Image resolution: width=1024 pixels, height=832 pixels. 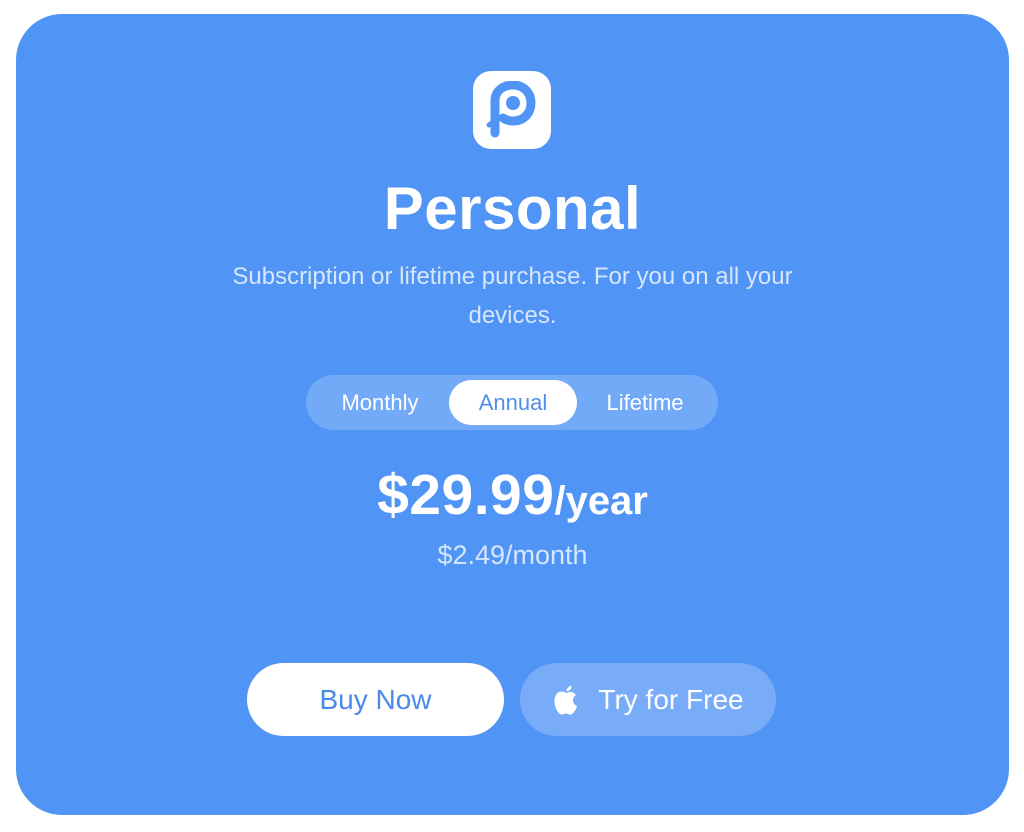 I want to click on toggle-option-annual: Annual, so click(x=513, y=402).